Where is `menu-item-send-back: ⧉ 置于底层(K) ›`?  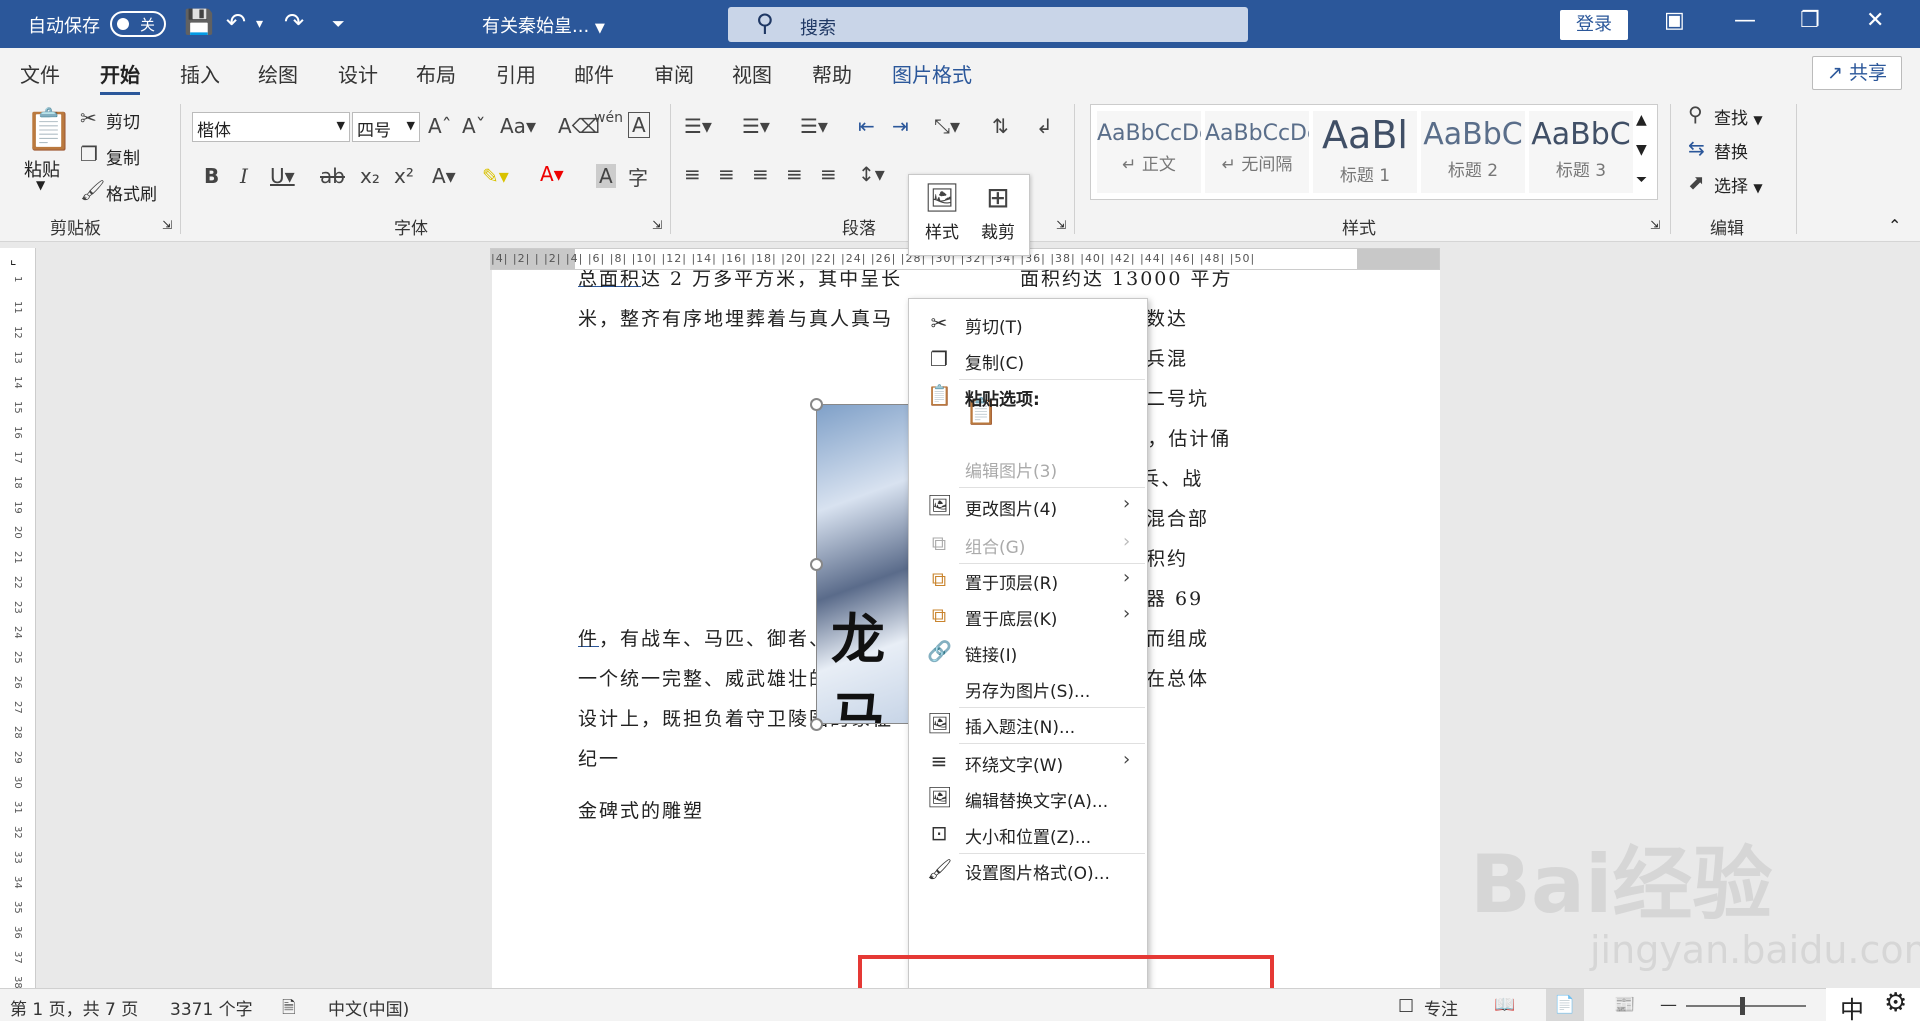
menu-item-send-back: ⧉ 置于底层(K) › is located at coordinates (1028, 616).